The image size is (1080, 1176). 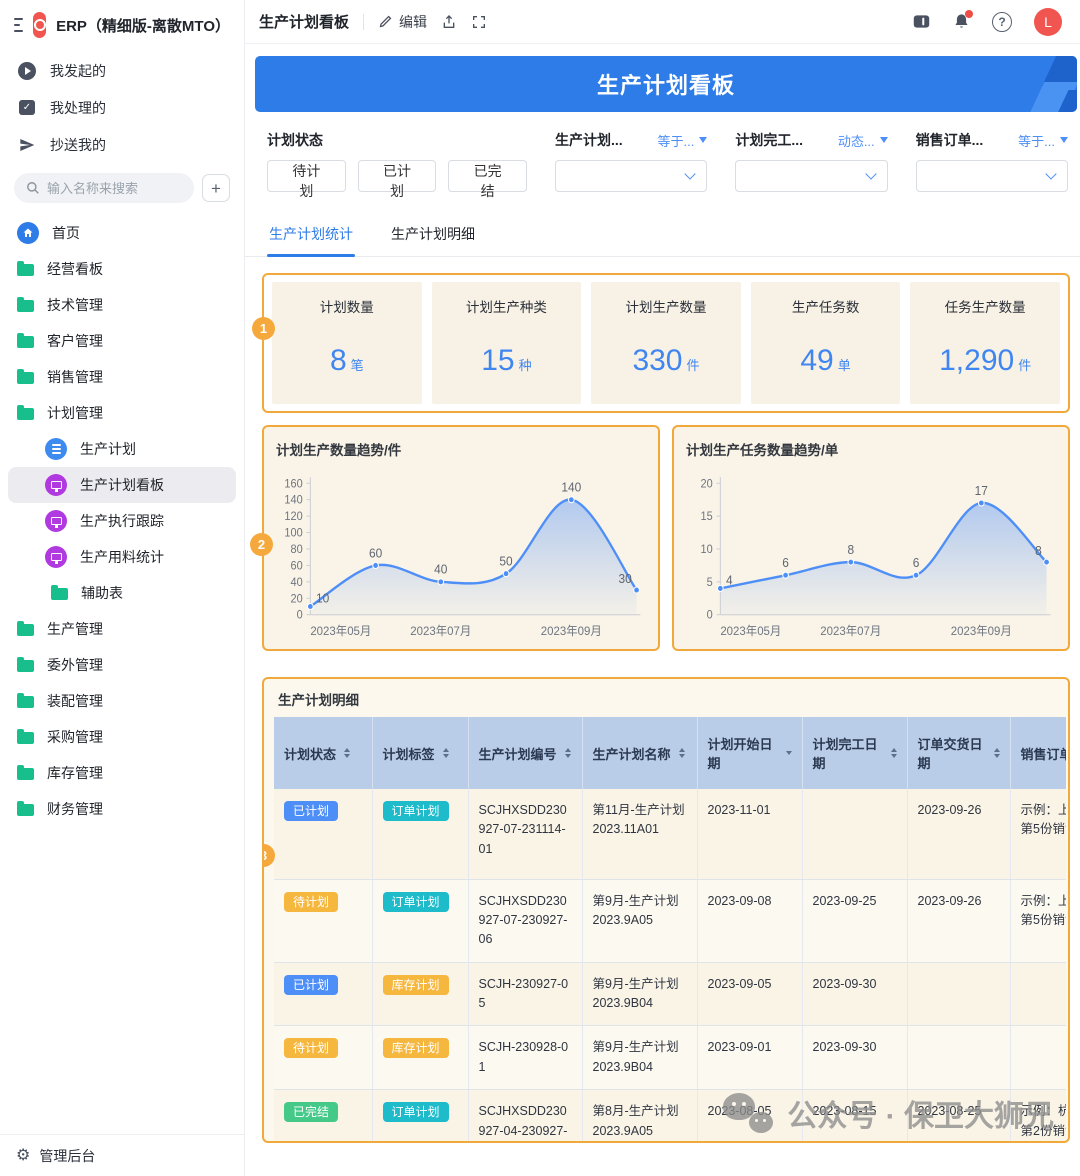 What do you see at coordinates (785, 563) in the screenshot?
I see `svg-text: 6` at bounding box center [785, 563].